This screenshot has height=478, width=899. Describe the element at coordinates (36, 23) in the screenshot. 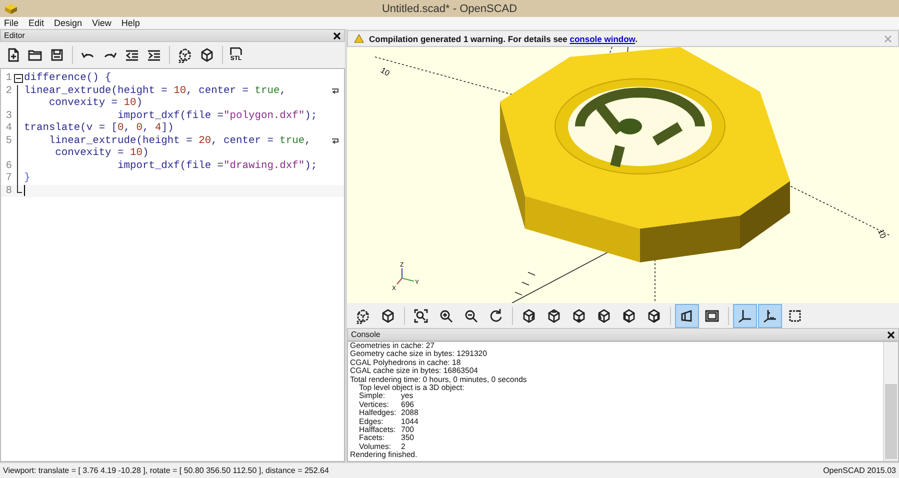

I see `menu-item: Edit` at that location.